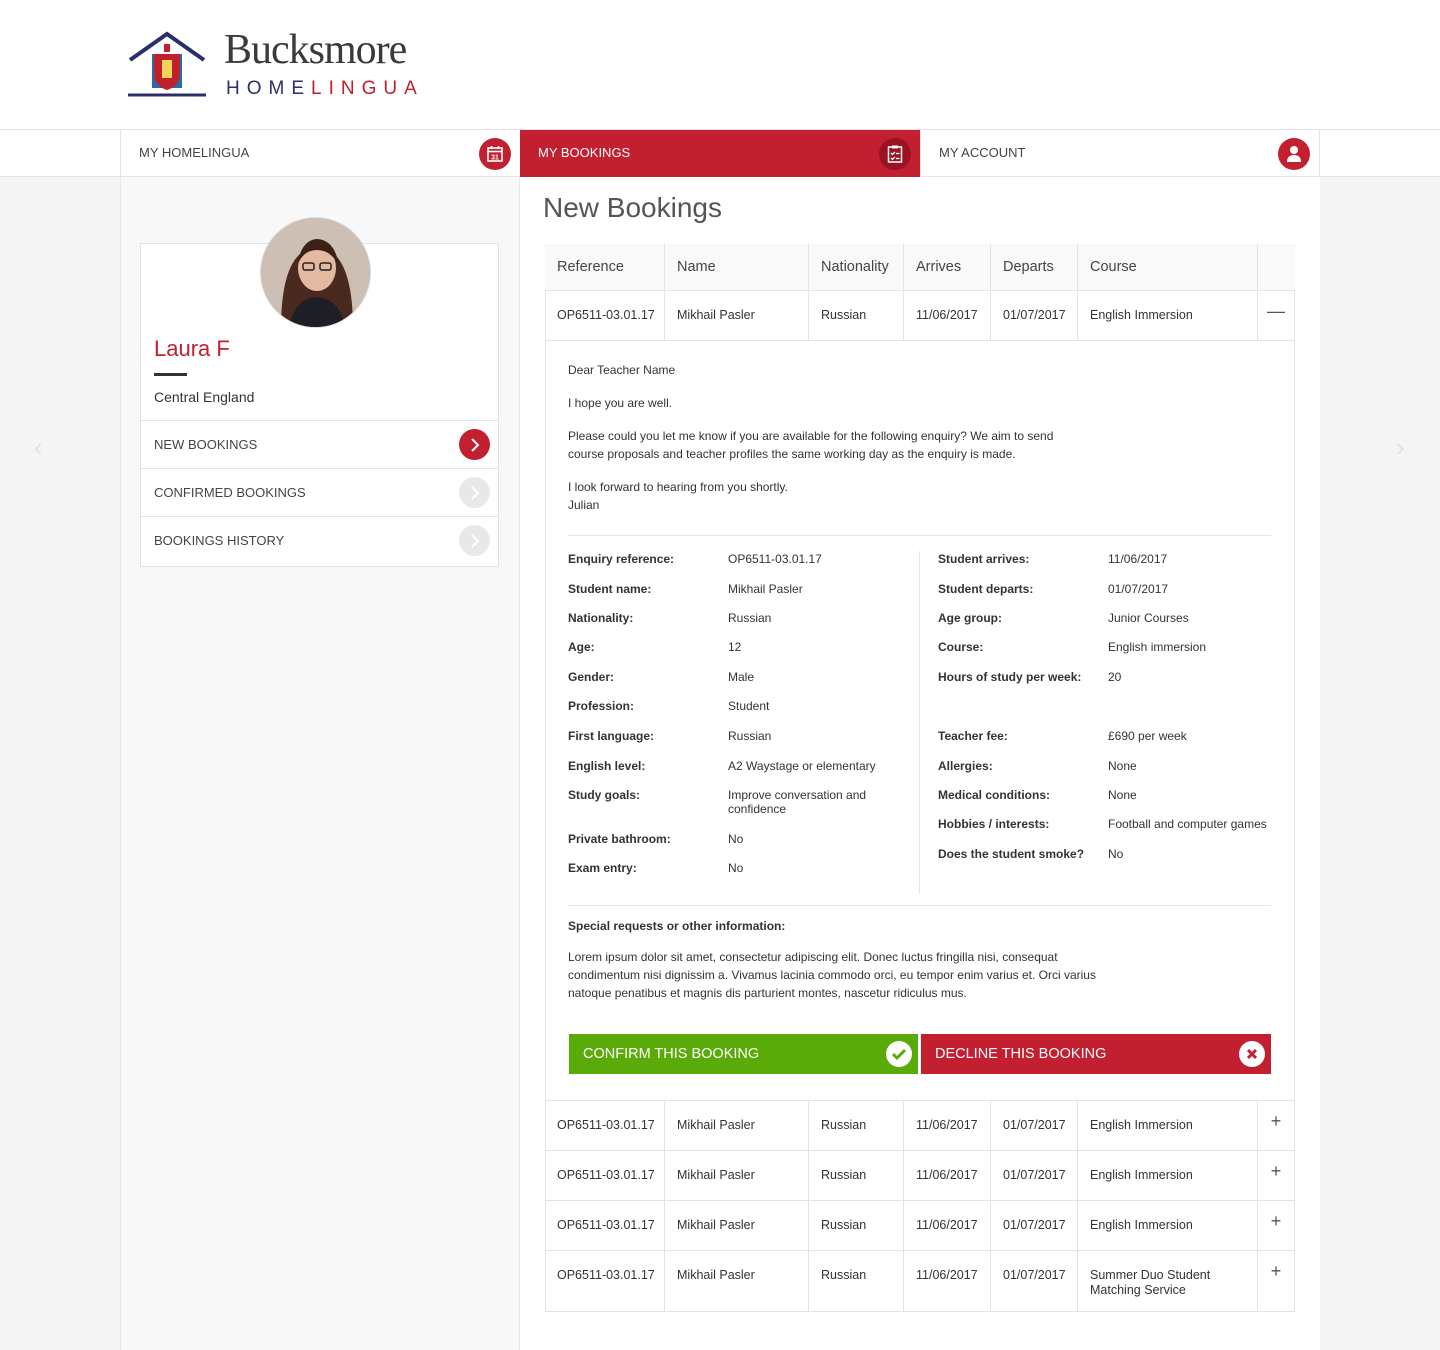 This screenshot has width=1440, height=1350. I want to click on chevron-right-icon: ›, so click(1400, 447).